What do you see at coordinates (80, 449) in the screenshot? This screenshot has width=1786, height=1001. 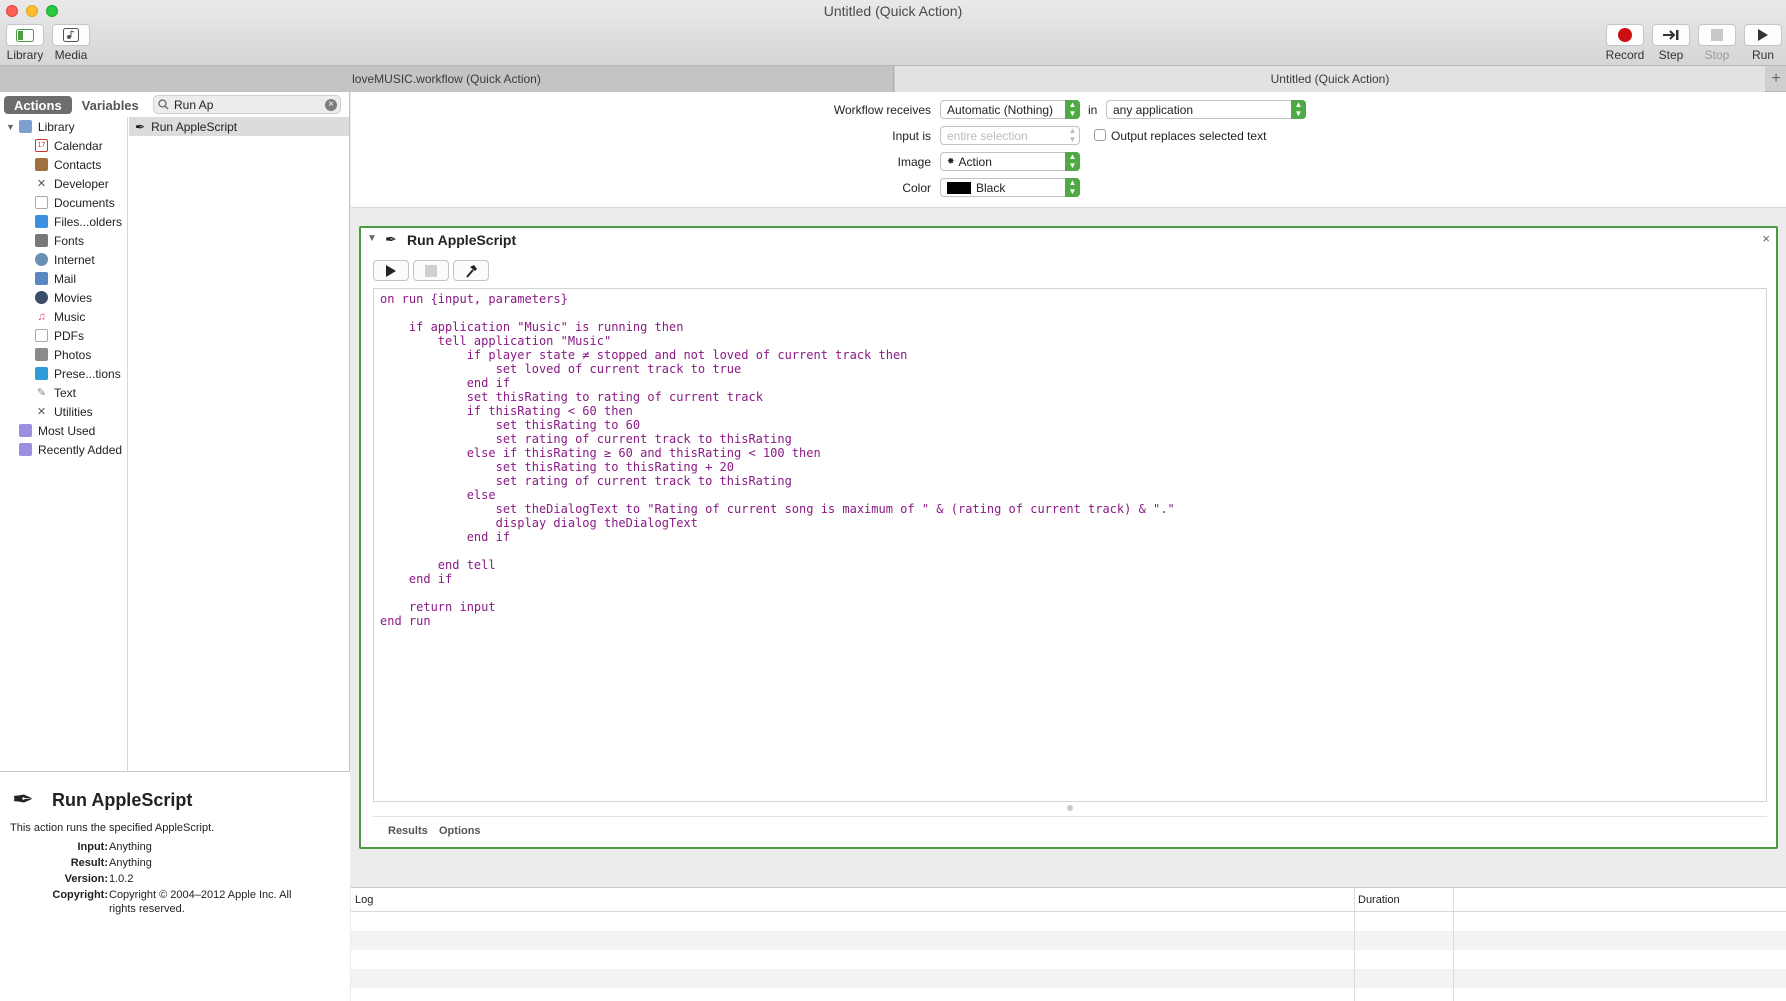 I see `library-item-label: Recently Added` at bounding box center [80, 449].